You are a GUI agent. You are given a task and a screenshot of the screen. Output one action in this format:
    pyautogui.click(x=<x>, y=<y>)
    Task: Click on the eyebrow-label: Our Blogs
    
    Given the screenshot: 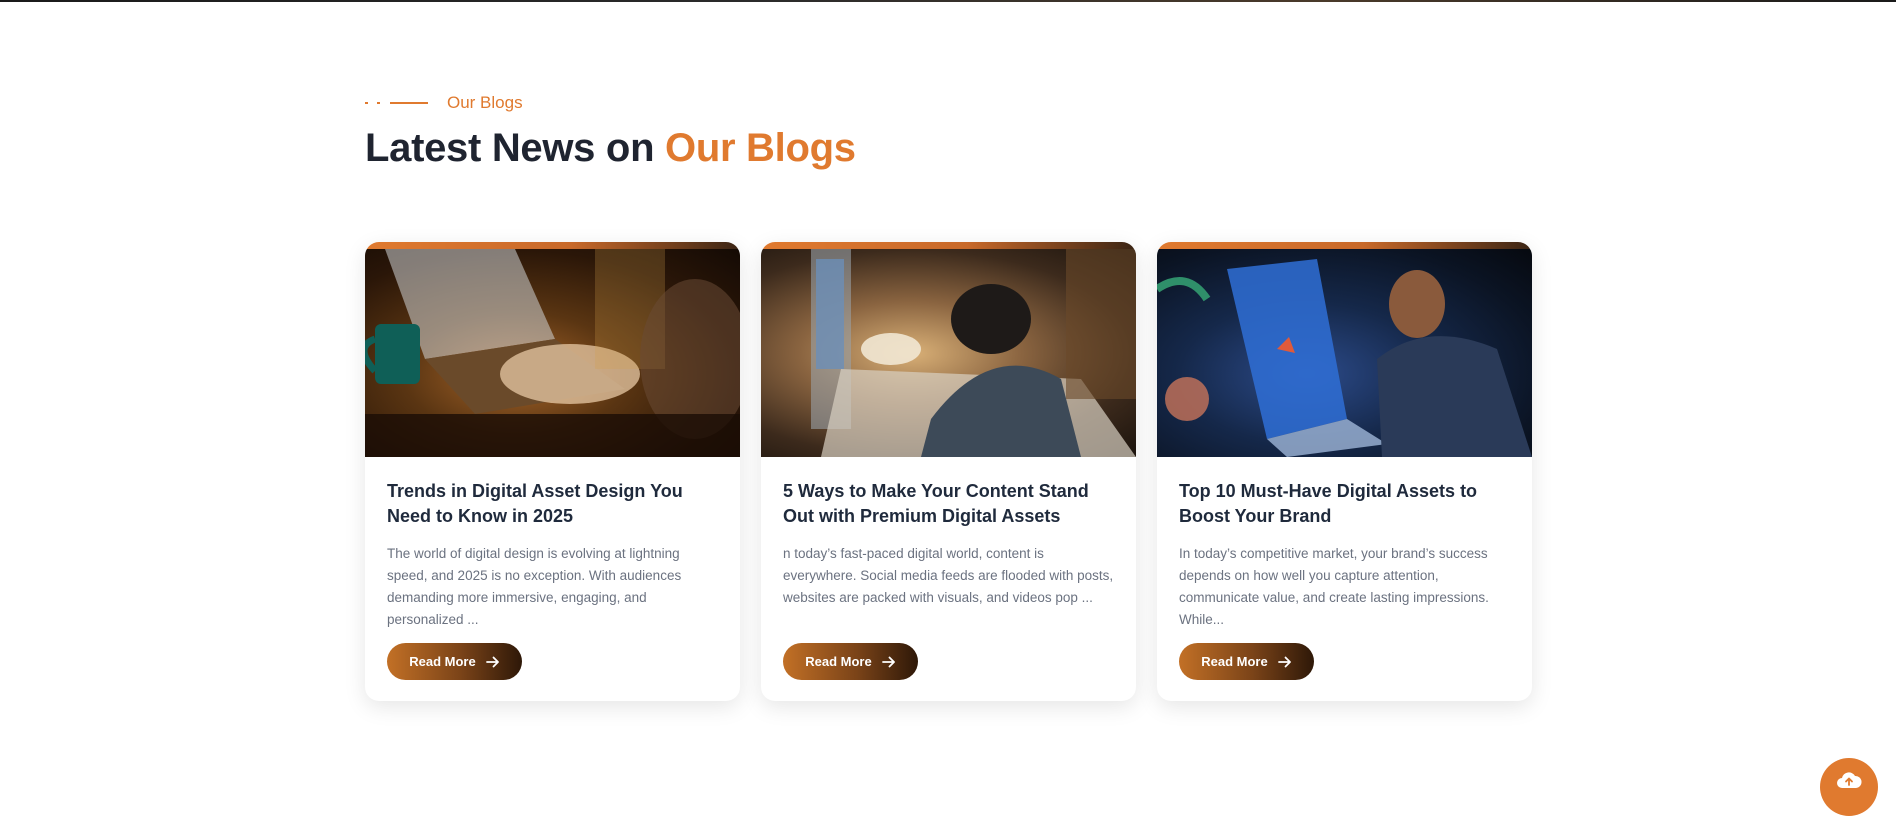 What is the action you would take?
    pyautogui.click(x=485, y=102)
    